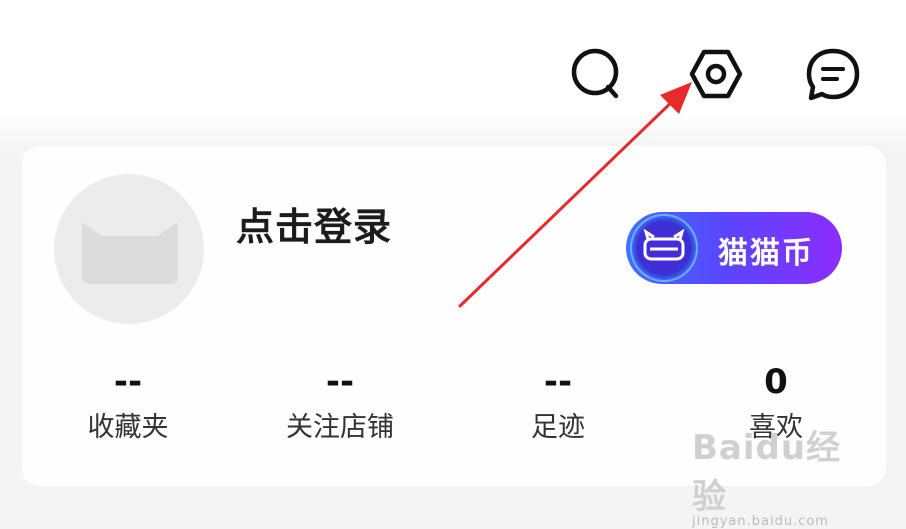 The height and width of the screenshot is (529, 906). What do you see at coordinates (776, 382) in the screenshot?
I see `stat-value: 0` at bounding box center [776, 382].